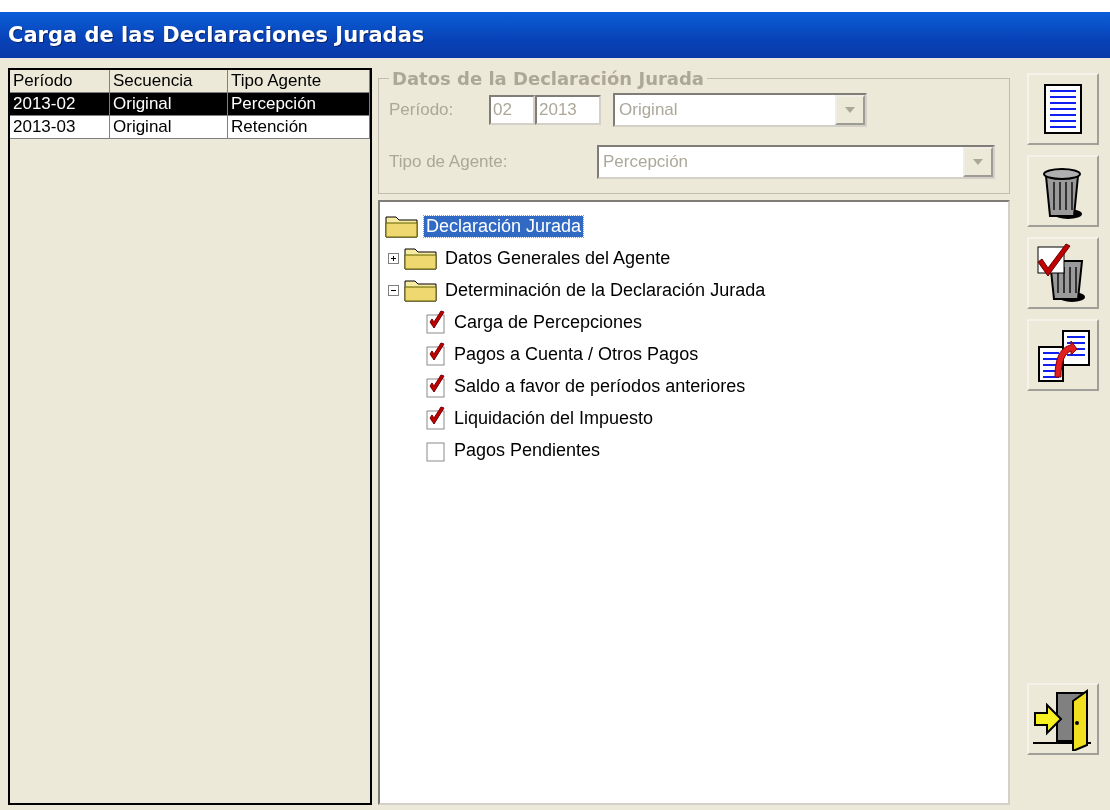  Describe the element at coordinates (605, 290) in the screenshot. I see `tree-item: Determinación de la Declaración Jurada` at that location.